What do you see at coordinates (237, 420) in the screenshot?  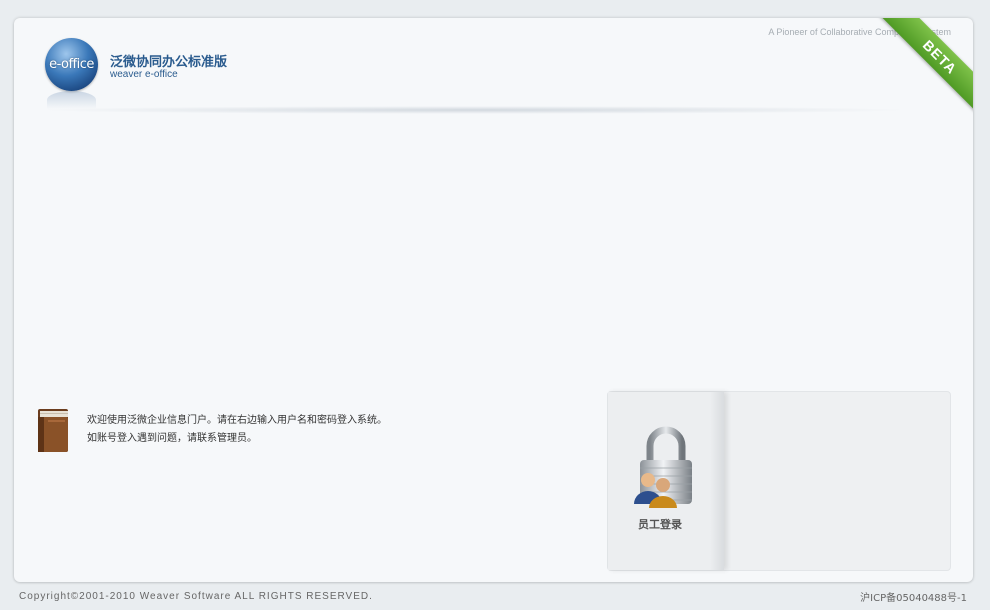 I see `welcome-line-1: 欢迎使用泛微企业信息门户。请在右边输入用户名和密码登入系统。` at bounding box center [237, 420].